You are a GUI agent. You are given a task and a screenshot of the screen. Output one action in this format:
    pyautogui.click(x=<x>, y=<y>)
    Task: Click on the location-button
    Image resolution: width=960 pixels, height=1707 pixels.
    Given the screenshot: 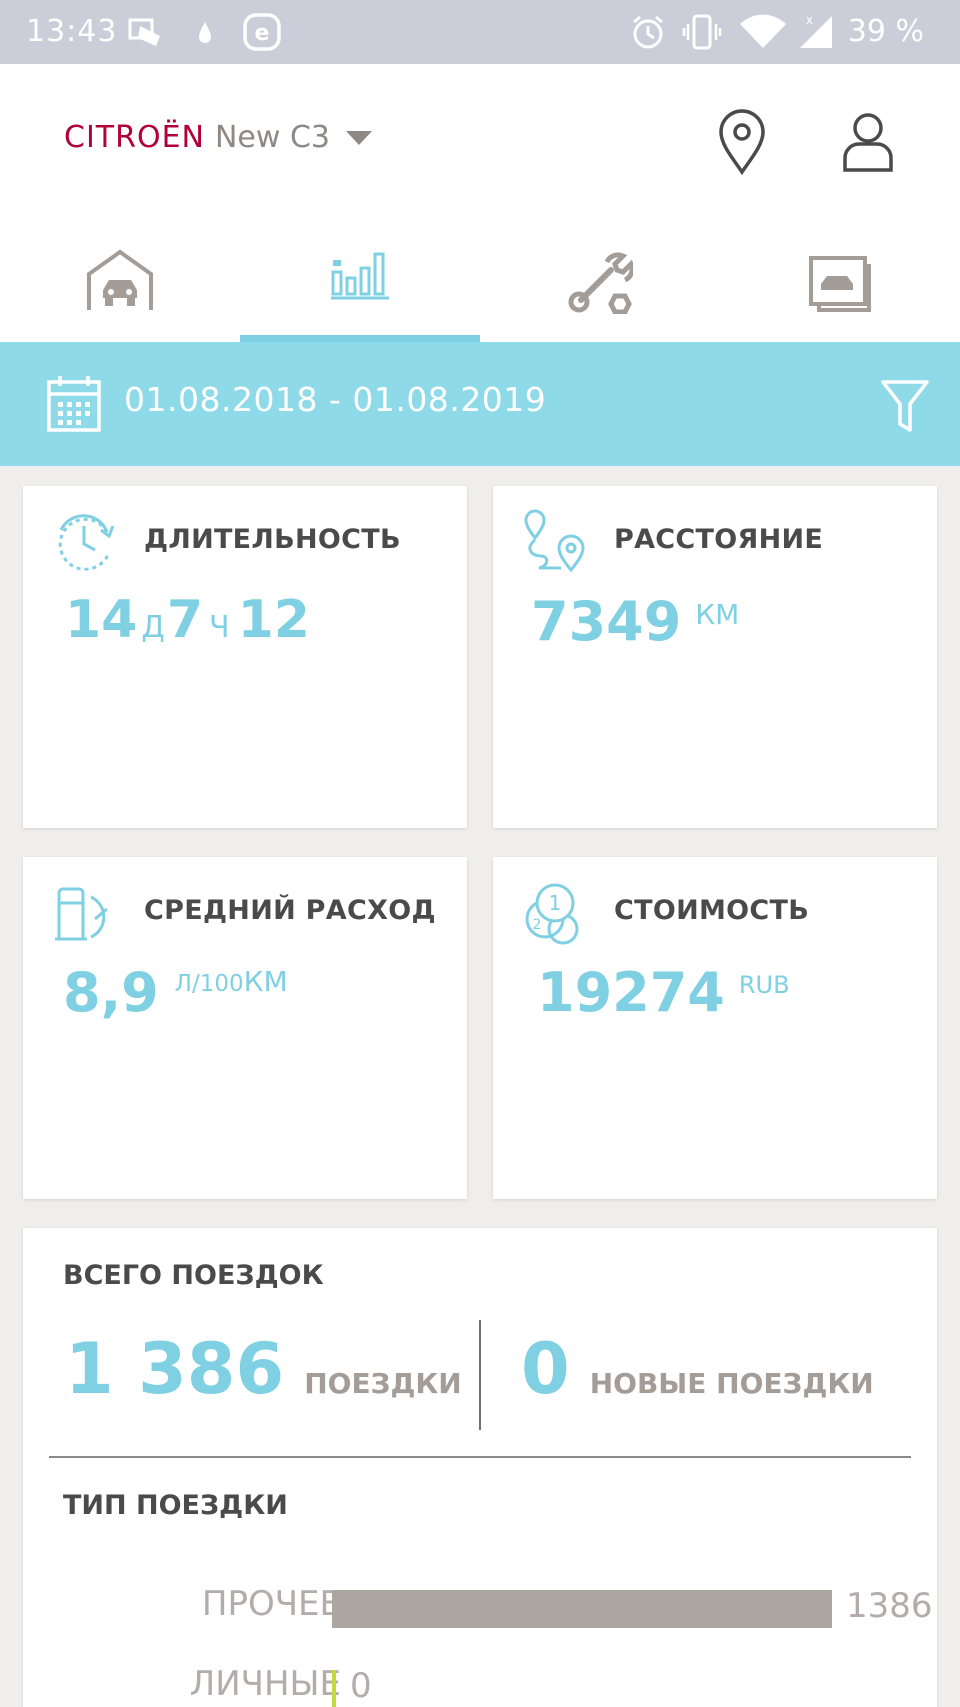 What is the action you would take?
    pyautogui.click(x=742, y=141)
    